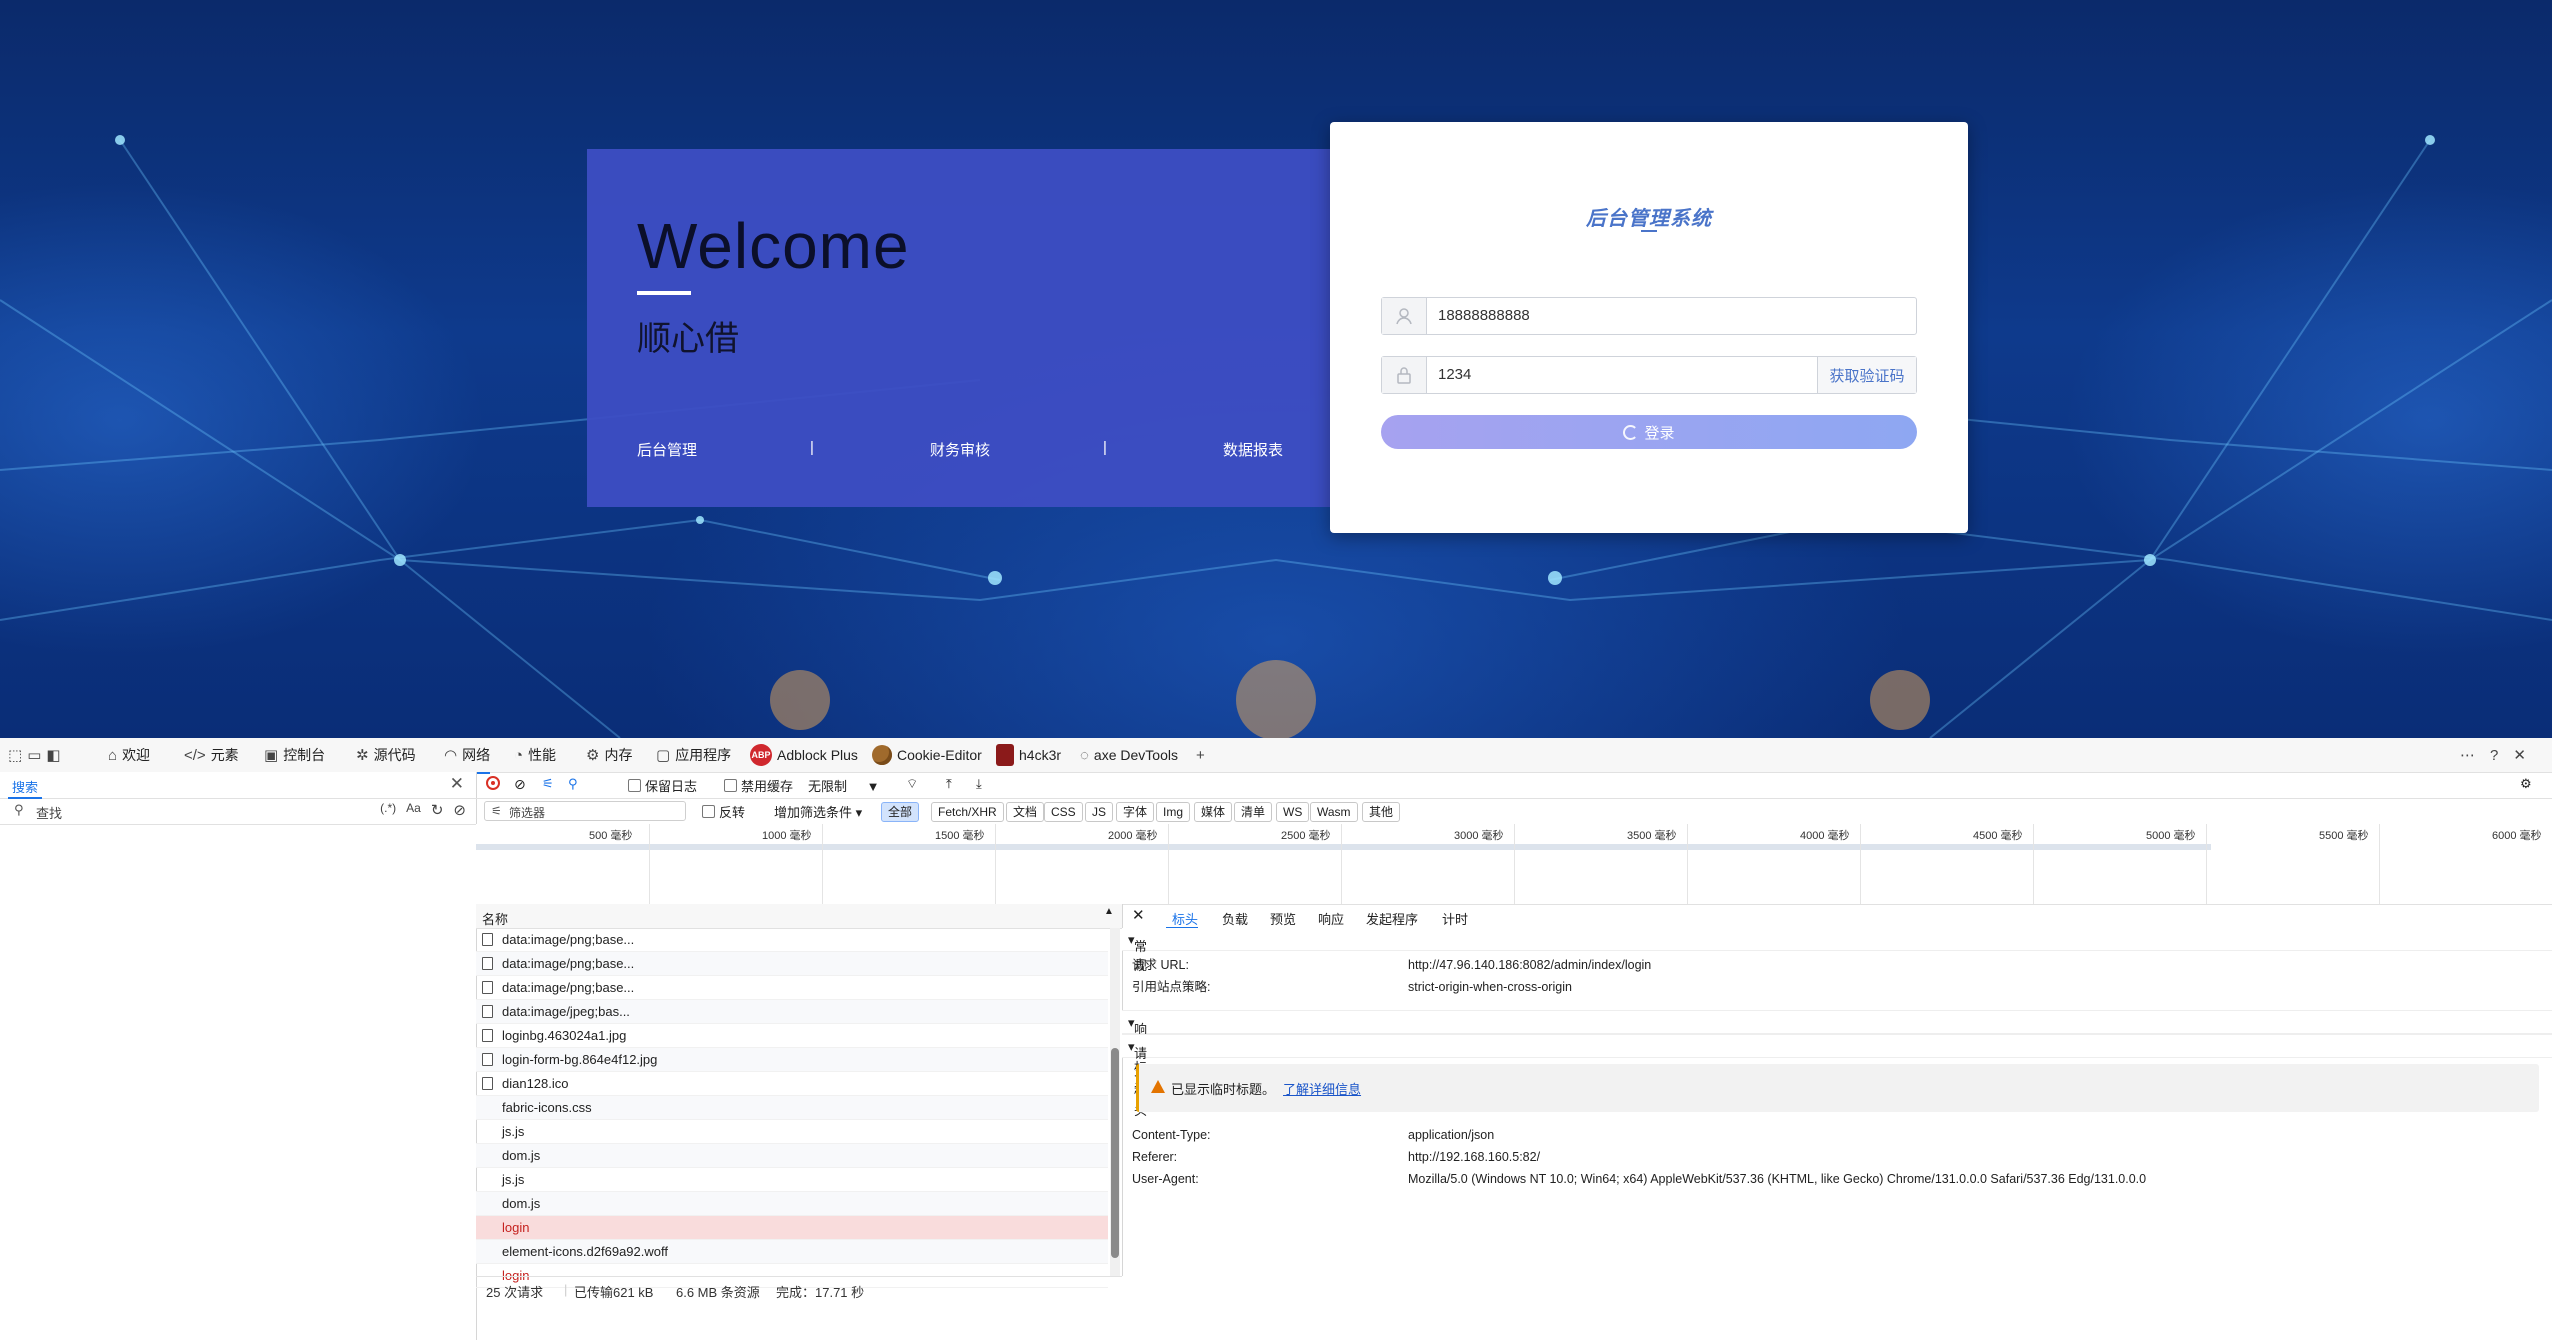 The image size is (2552, 1340). Describe the element at coordinates (1381, 812) in the screenshot. I see `filter-chip-other: 其他` at that location.